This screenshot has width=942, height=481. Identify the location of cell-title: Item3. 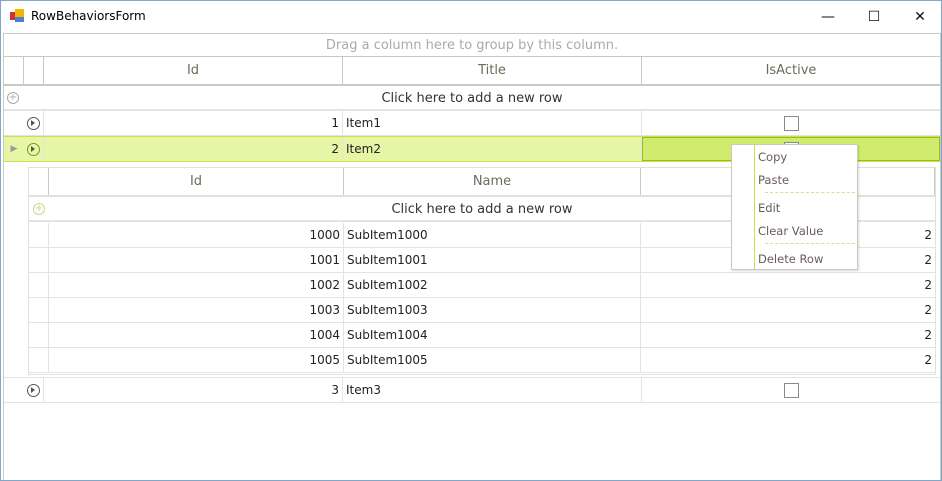
(492, 390).